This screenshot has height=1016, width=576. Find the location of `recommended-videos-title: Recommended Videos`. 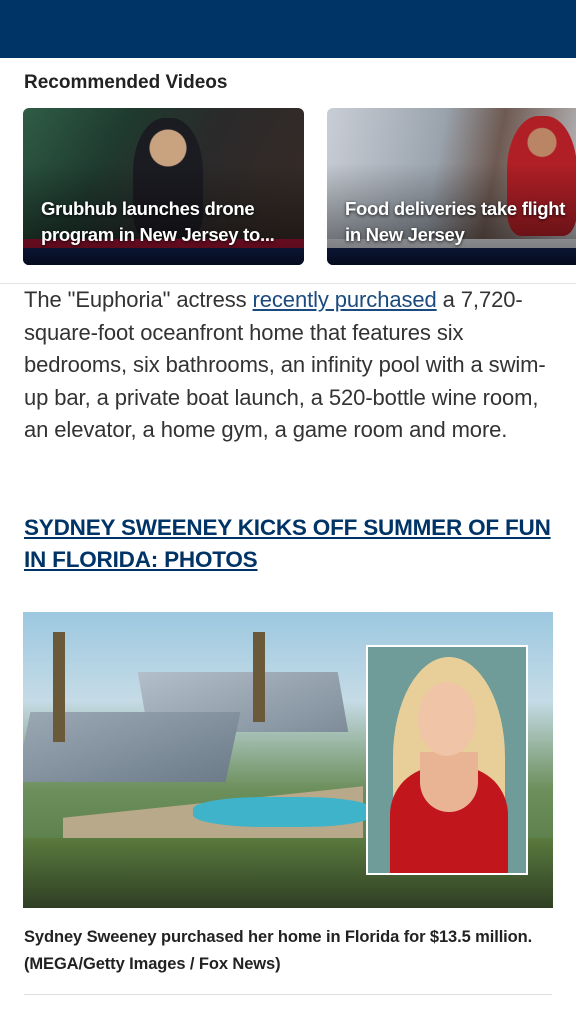

recommended-videos-title: Recommended Videos is located at coordinates (126, 82).